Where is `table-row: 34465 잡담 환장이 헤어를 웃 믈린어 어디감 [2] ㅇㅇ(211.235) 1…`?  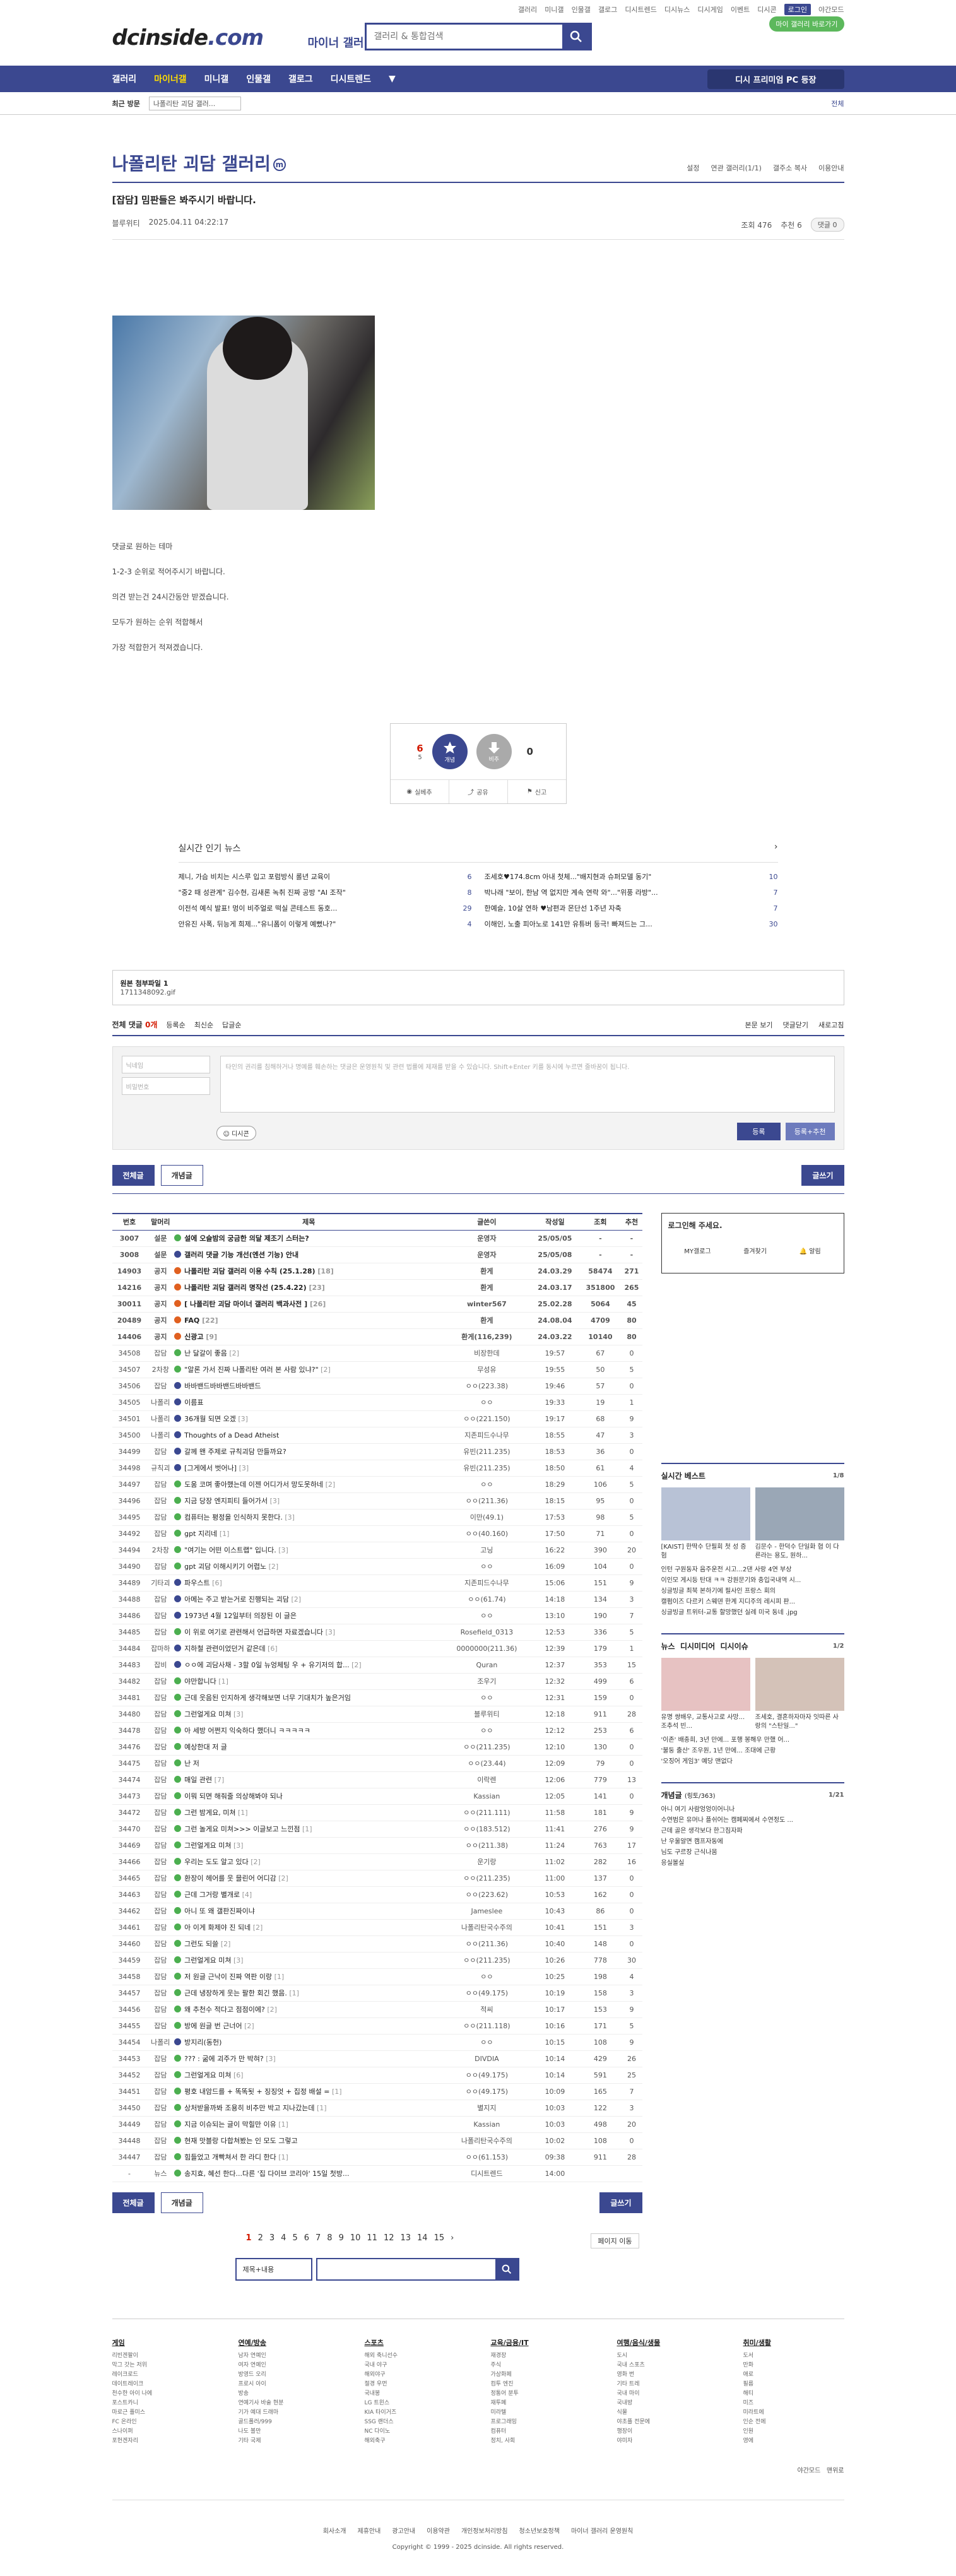
table-row: 34465 잡담 환장이 헤어를 웃 믈린어 어디감 [2] ㅇㅇ(211.235) 1… is located at coordinates (377, 1879).